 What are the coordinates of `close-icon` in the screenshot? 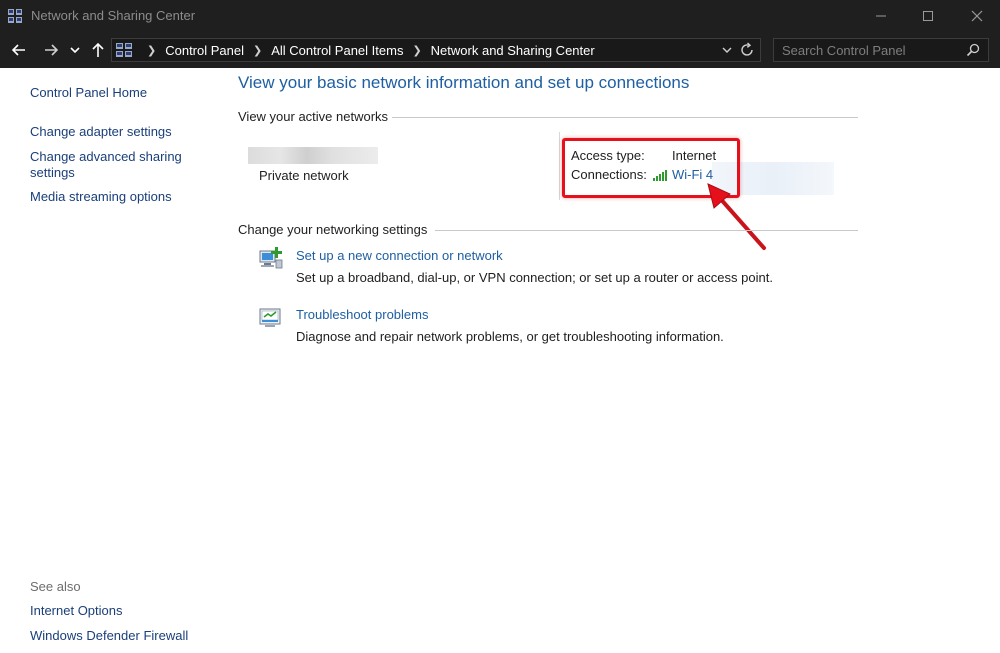 It's located at (977, 16).